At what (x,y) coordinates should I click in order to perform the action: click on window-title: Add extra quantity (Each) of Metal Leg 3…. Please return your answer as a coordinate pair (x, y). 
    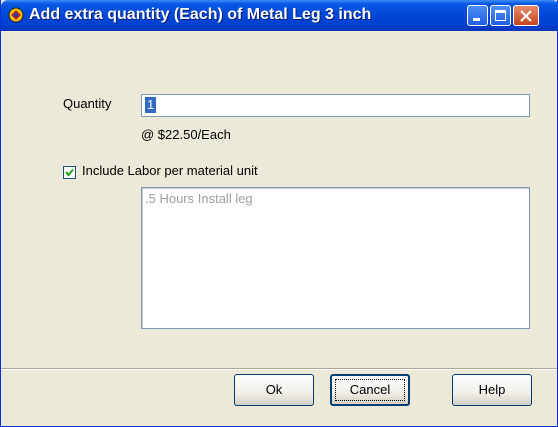
    Looking at the image, I should click on (200, 14).